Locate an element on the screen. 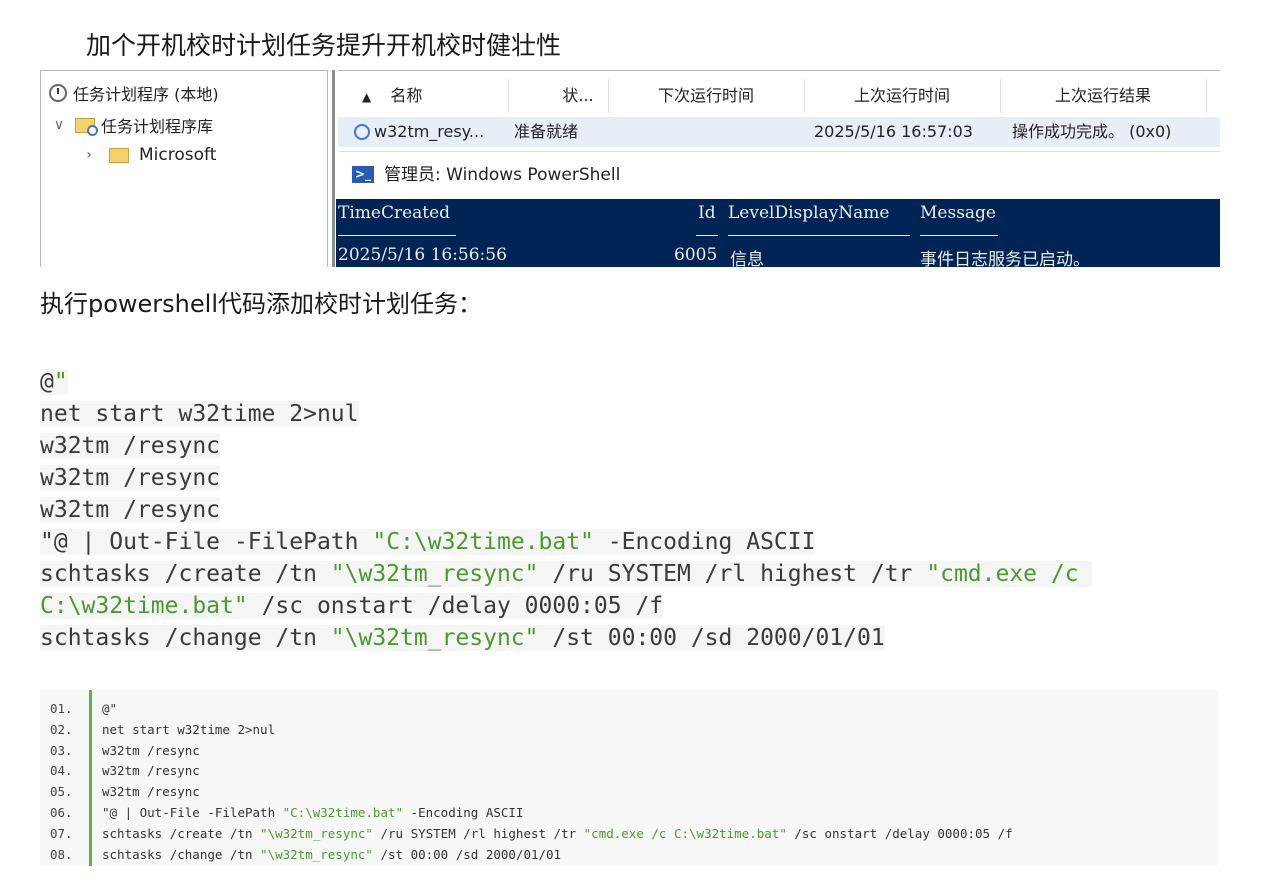 This screenshot has width=1287, height=896. line-number: 08. is located at coordinates (61, 854).